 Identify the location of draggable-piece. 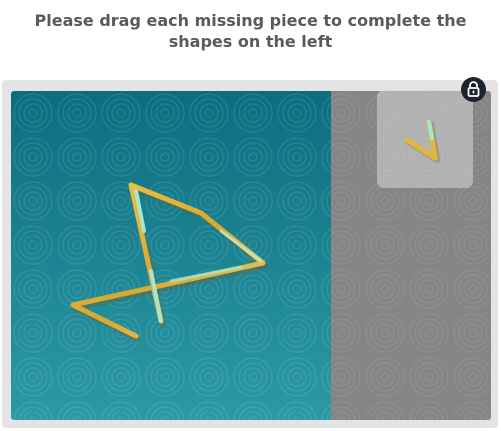
(425, 139).